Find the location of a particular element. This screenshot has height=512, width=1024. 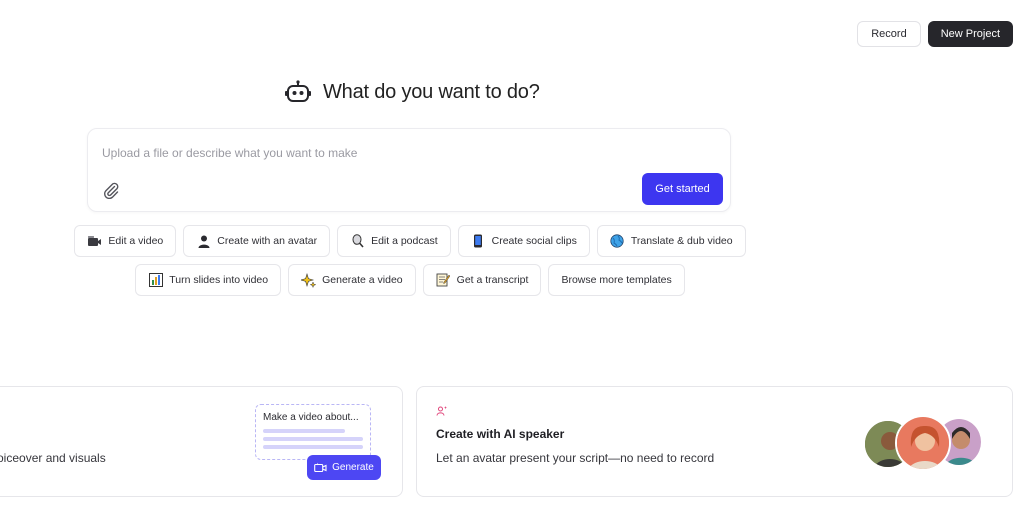

generate-label: Generate is located at coordinates (353, 467).